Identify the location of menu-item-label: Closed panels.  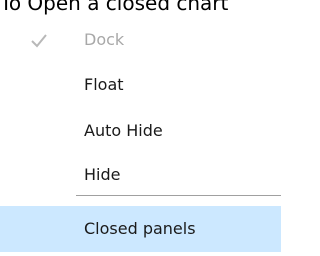
(140, 228).